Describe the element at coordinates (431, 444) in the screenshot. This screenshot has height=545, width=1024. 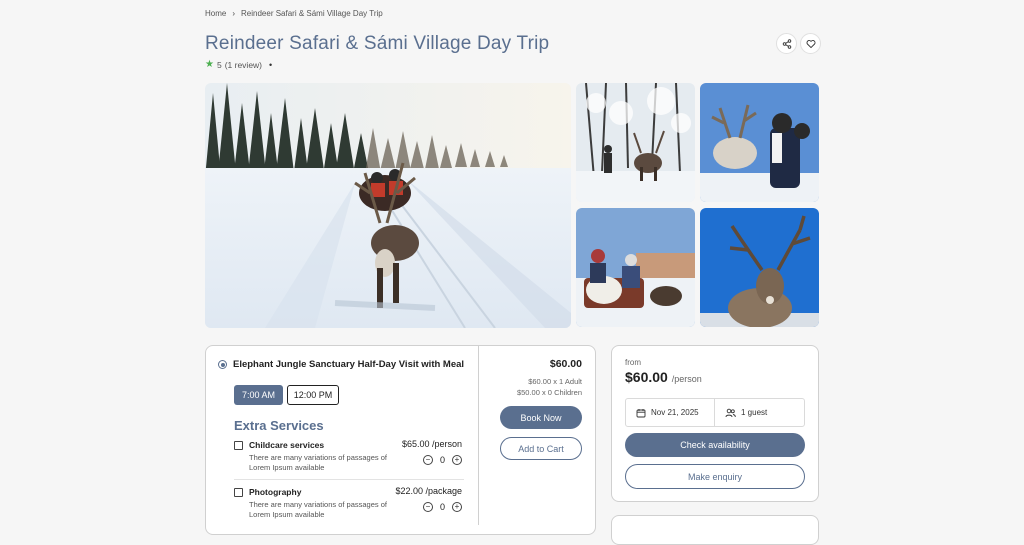
I see `service-price: $65.00 /person` at that location.